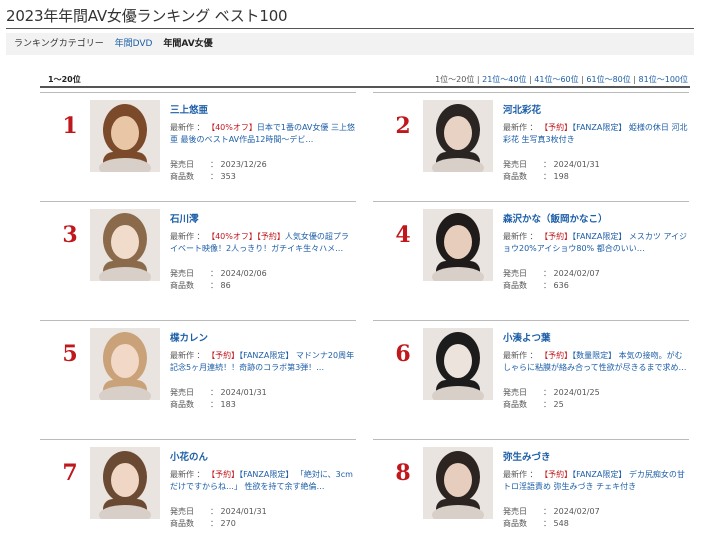  Describe the element at coordinates (551, 512) in the screenshot. I see `release-date-row: 発売日 ： 2024/02/07` at that location.